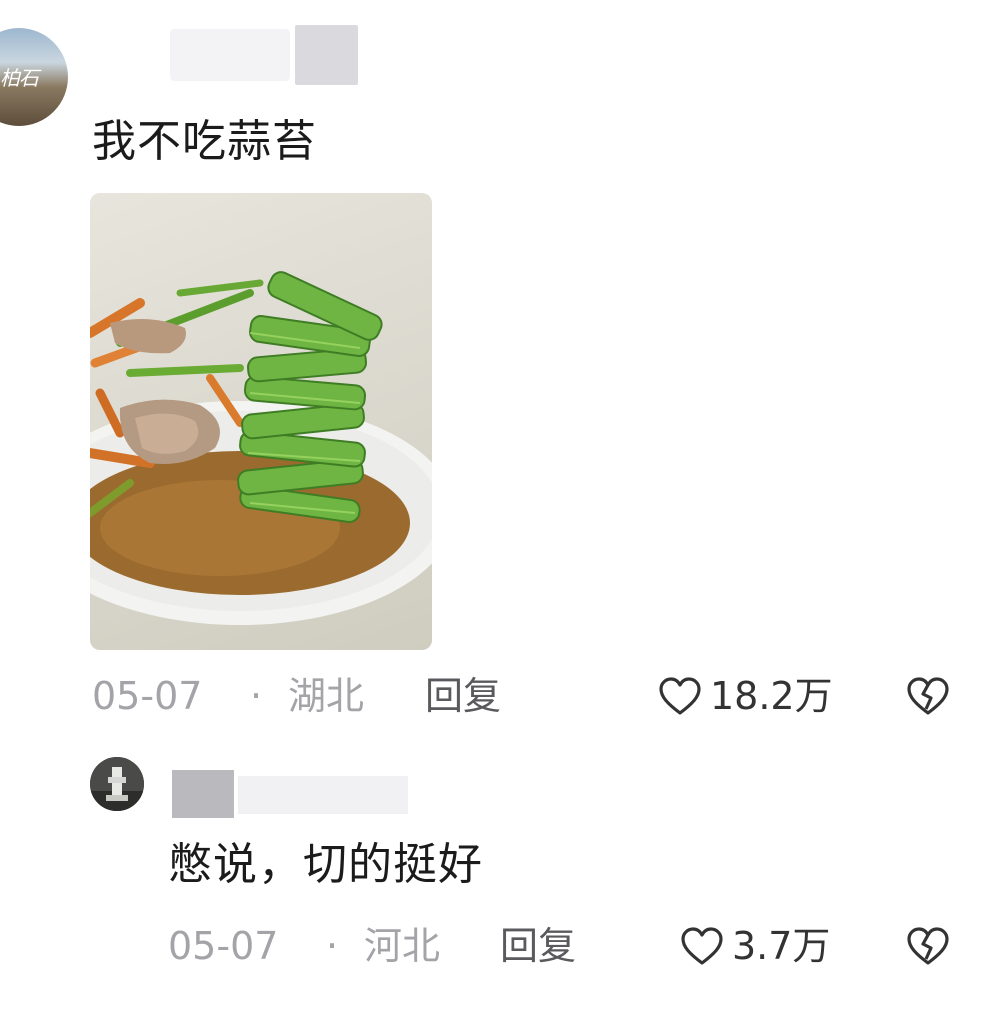 Image resolution: width=1003 pixels, height=1018 pixels. What do you see at coordinates (204, 141) in the screenshot?
I see `comment-text: 我不吃蒜苔` at bounding box center [204, 141].